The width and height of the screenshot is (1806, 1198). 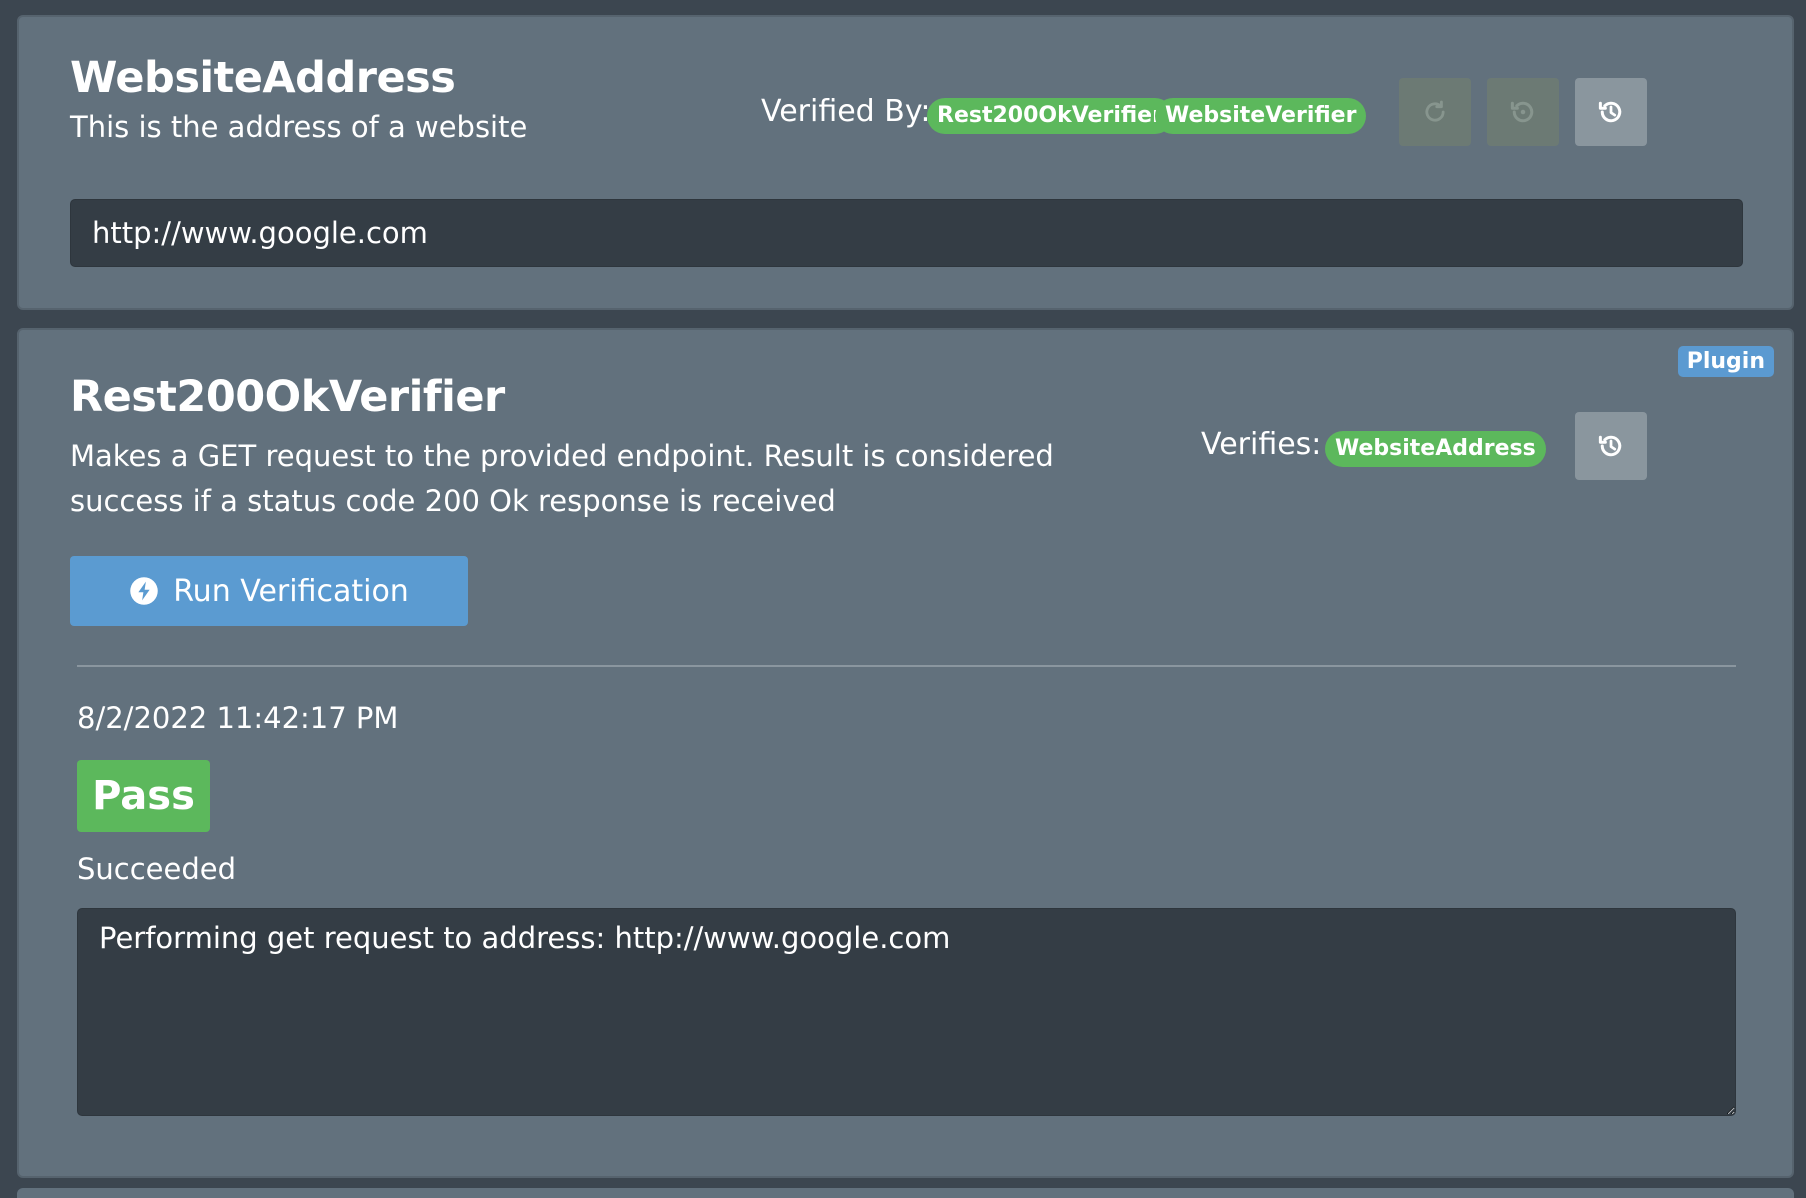 What do you see at coordinates (1050, 116) in the screenshot?
I see `verifier-pill-rest200ok: Rest200OkVerifier` at bounding box center [1050, 116].